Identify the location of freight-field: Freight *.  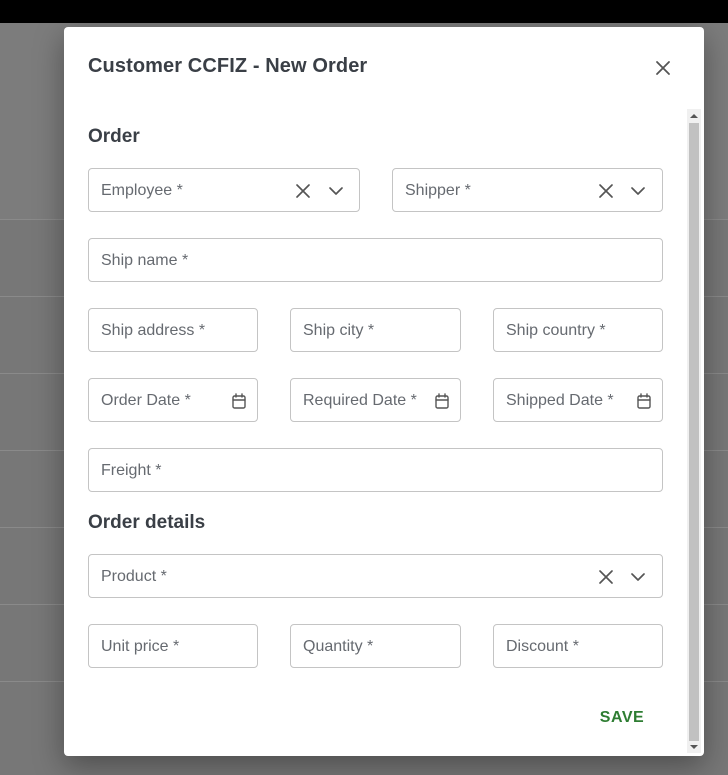
(375, 470).